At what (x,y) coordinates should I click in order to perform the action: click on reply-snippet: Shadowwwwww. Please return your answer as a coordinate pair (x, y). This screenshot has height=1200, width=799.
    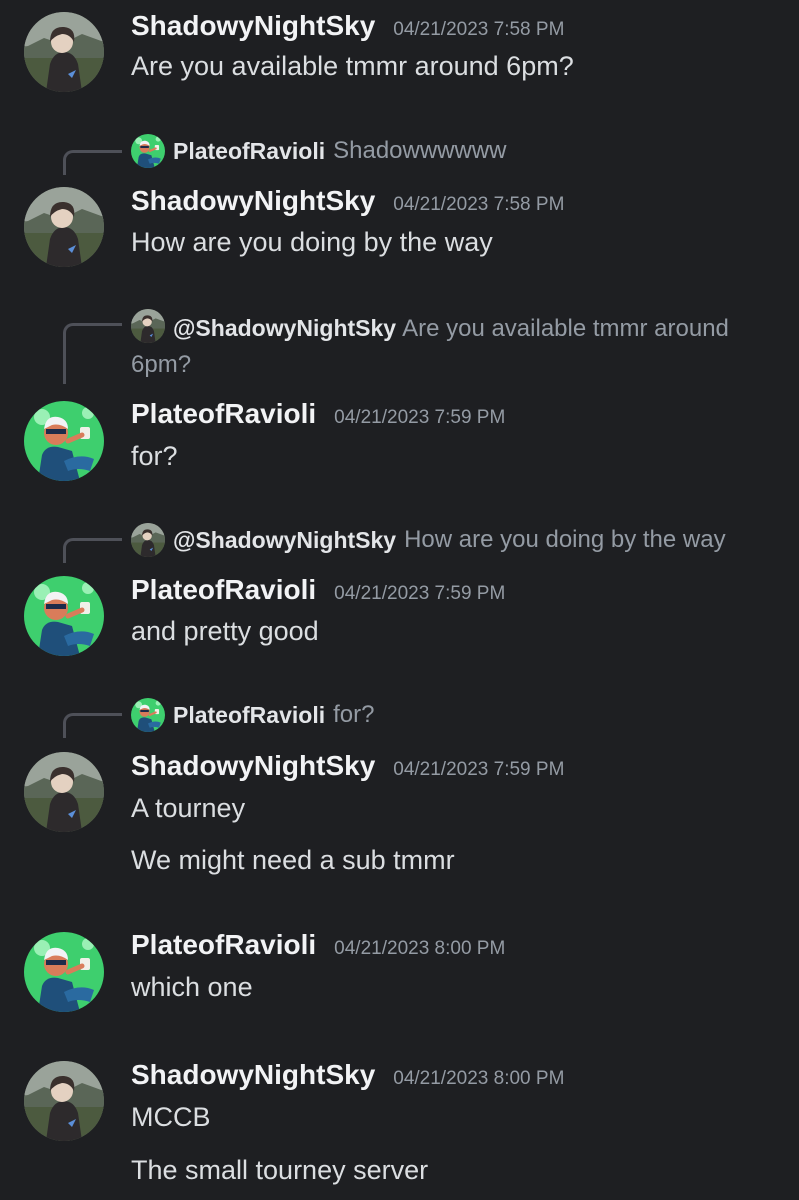
    Looking at the image, I should click on (420, 150).